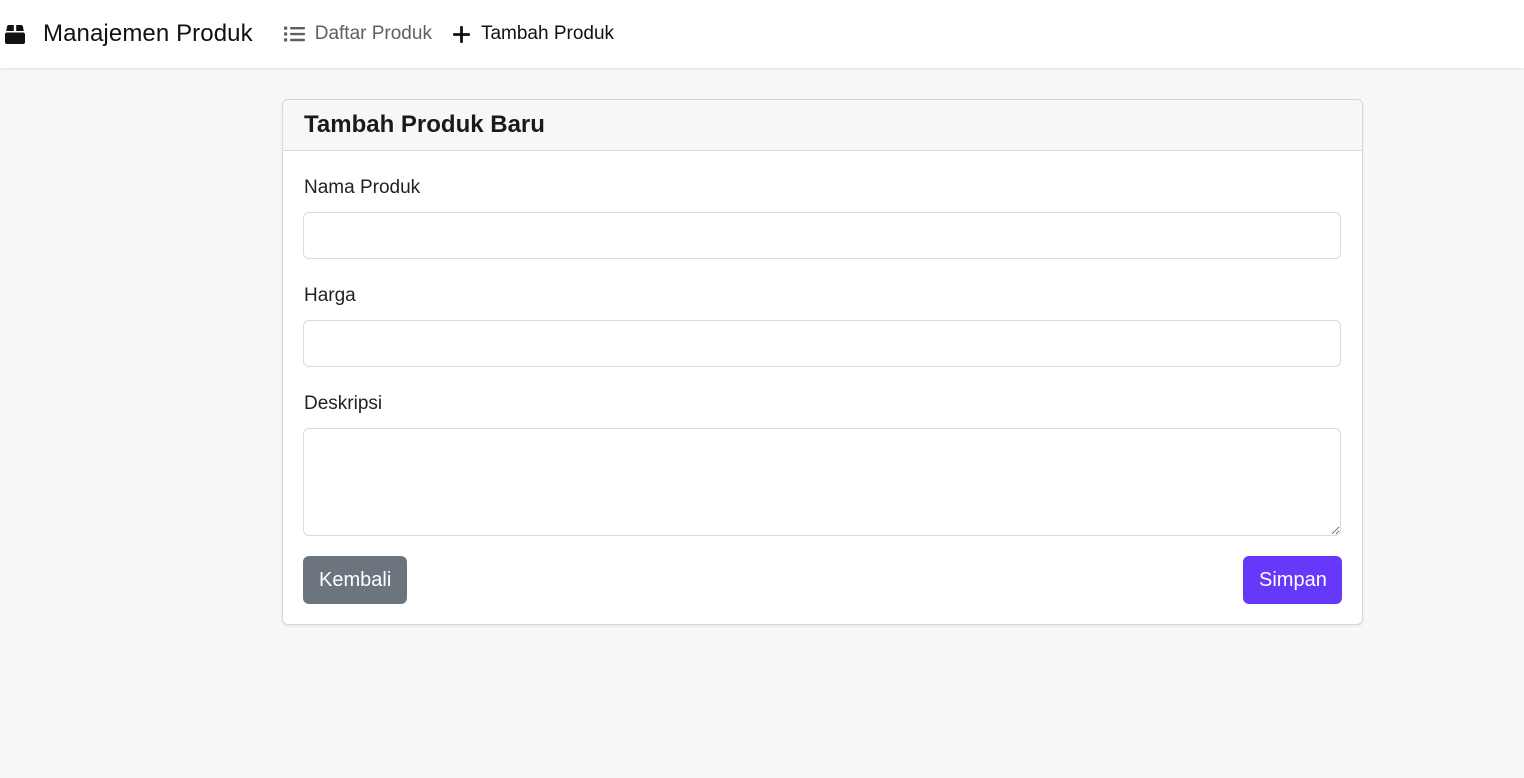 This screenshot has width=1524, height=778. What do you see at coordinates (355, 580) in the screenshot?
I see `back-button: Kembali` at bounding box center [355, 580].